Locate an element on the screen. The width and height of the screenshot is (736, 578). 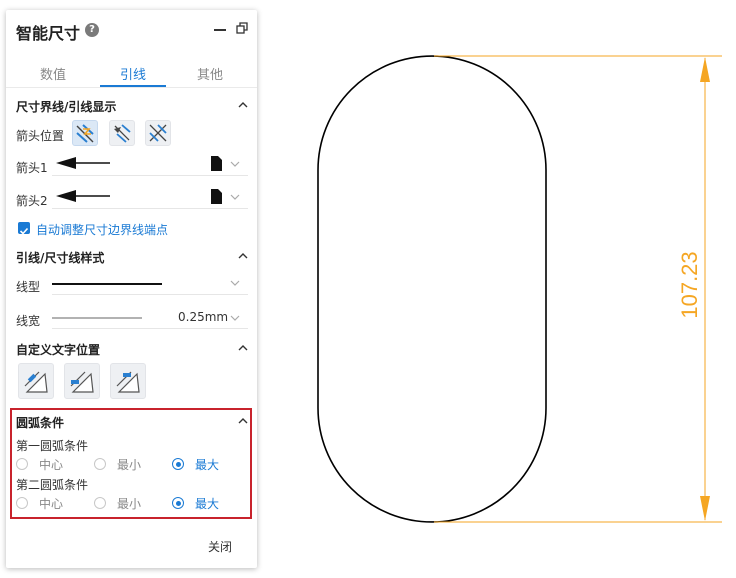
second-arc-min-label: 最小 is located at coordinates (129, 503).